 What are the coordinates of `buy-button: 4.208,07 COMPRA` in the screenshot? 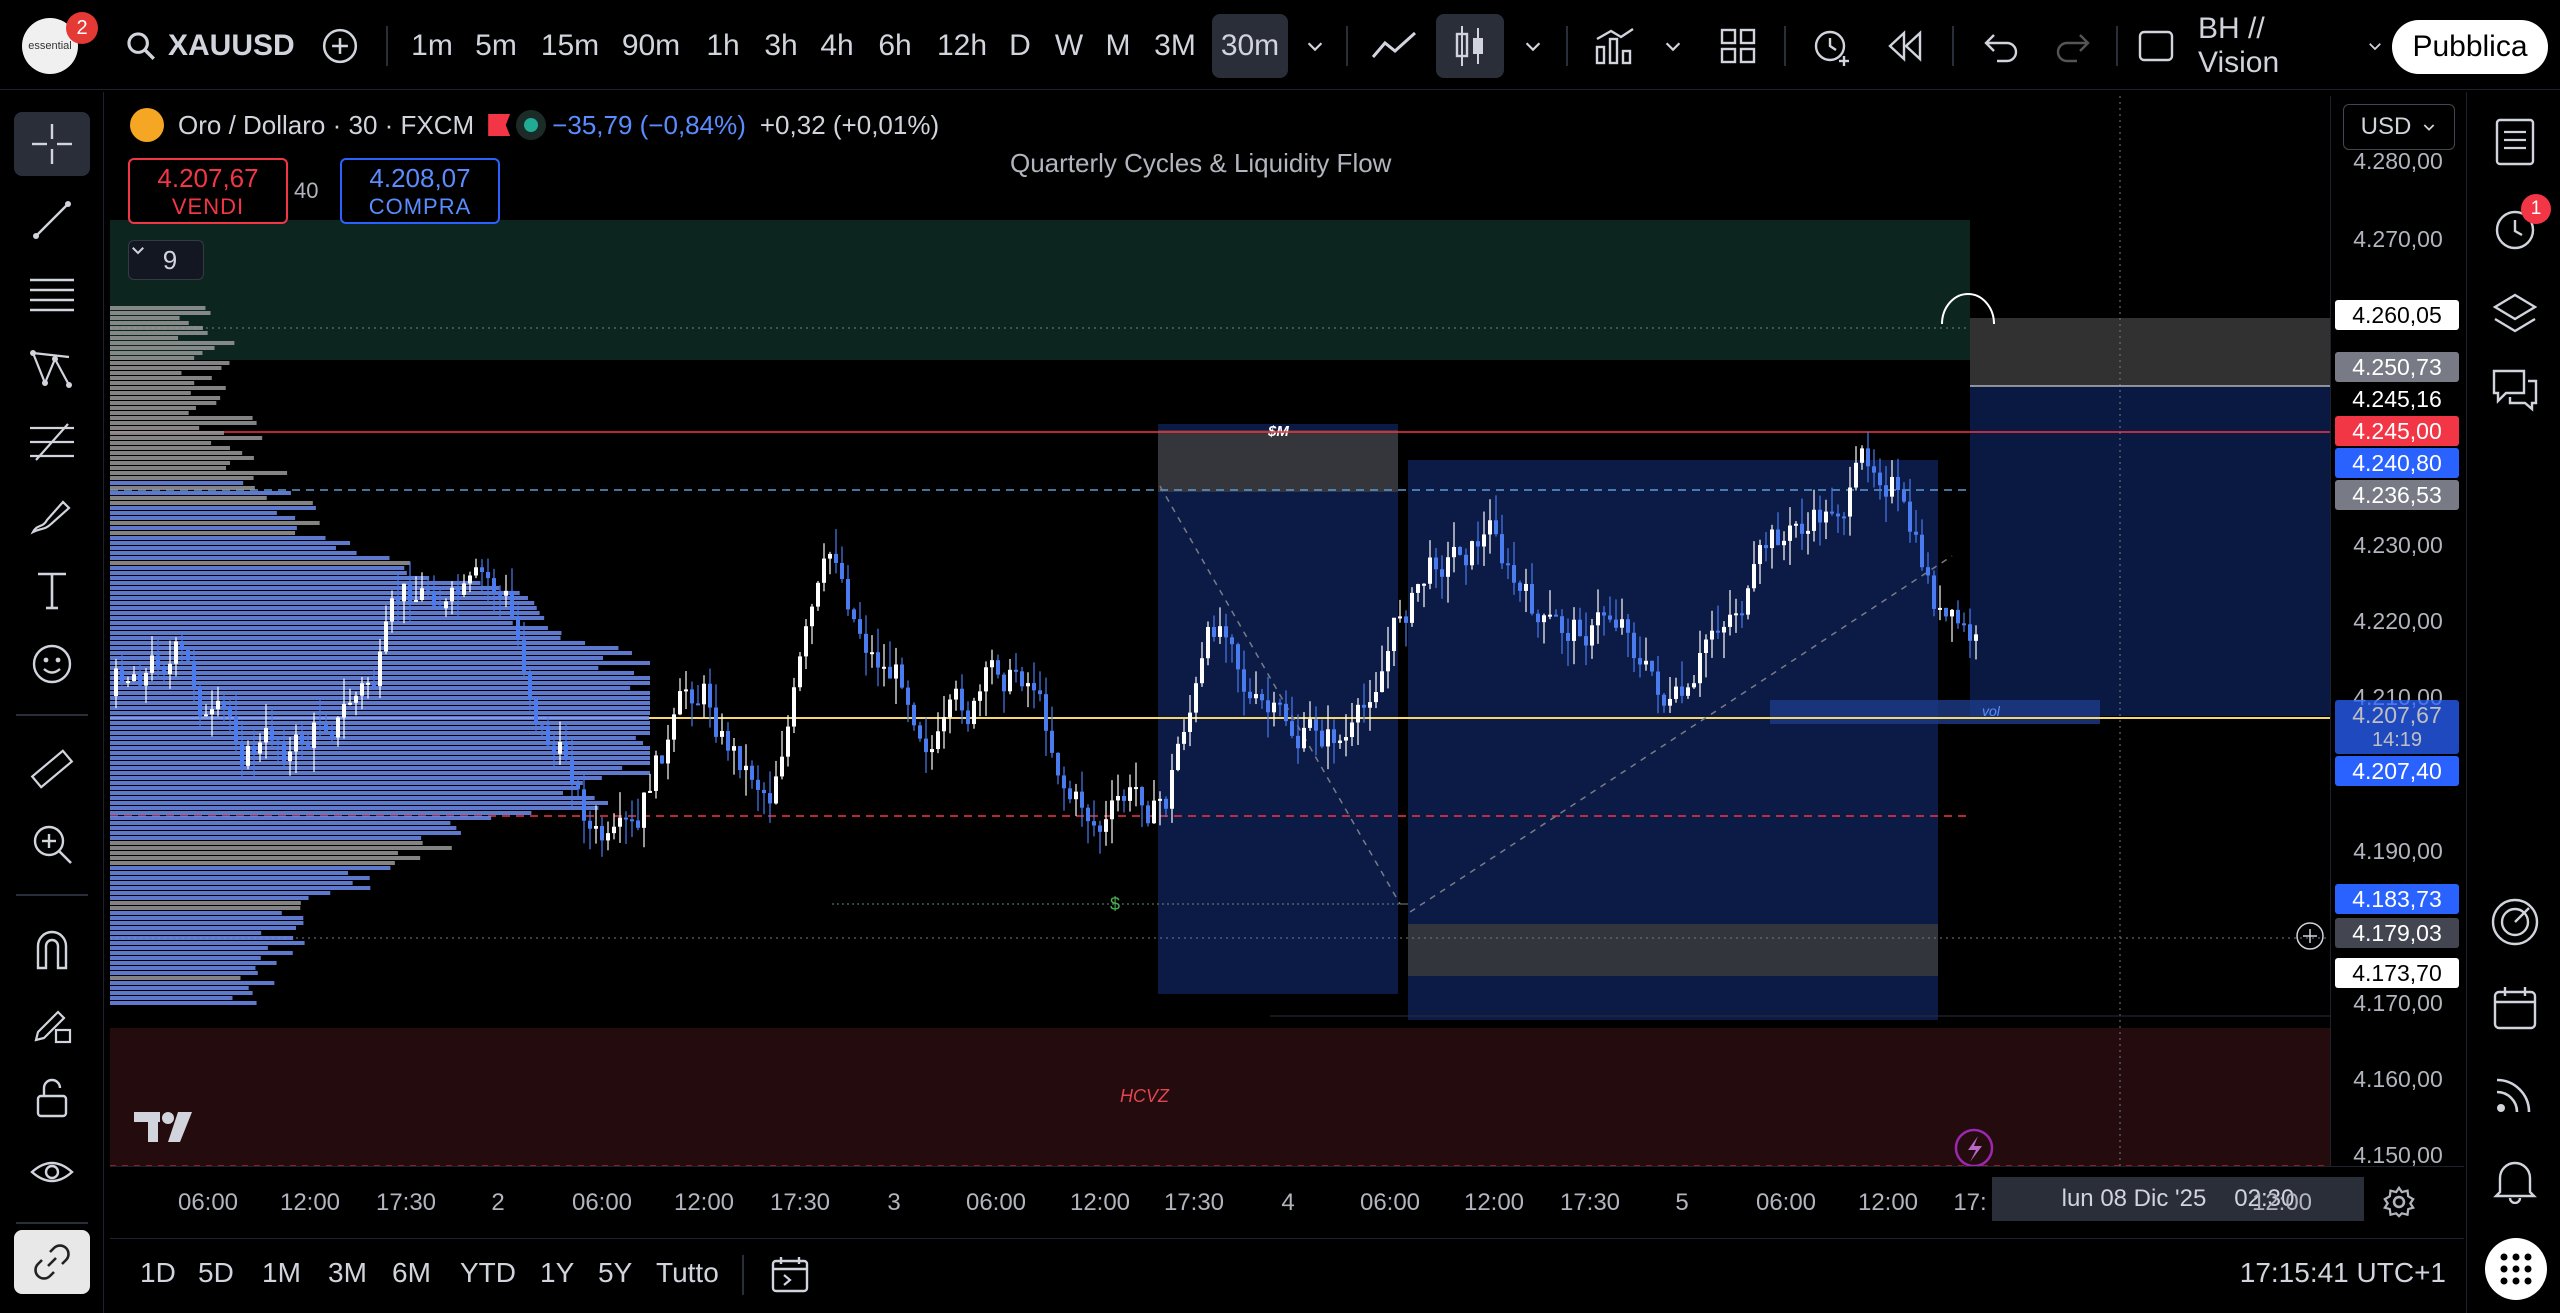 It's located at (420, 191).